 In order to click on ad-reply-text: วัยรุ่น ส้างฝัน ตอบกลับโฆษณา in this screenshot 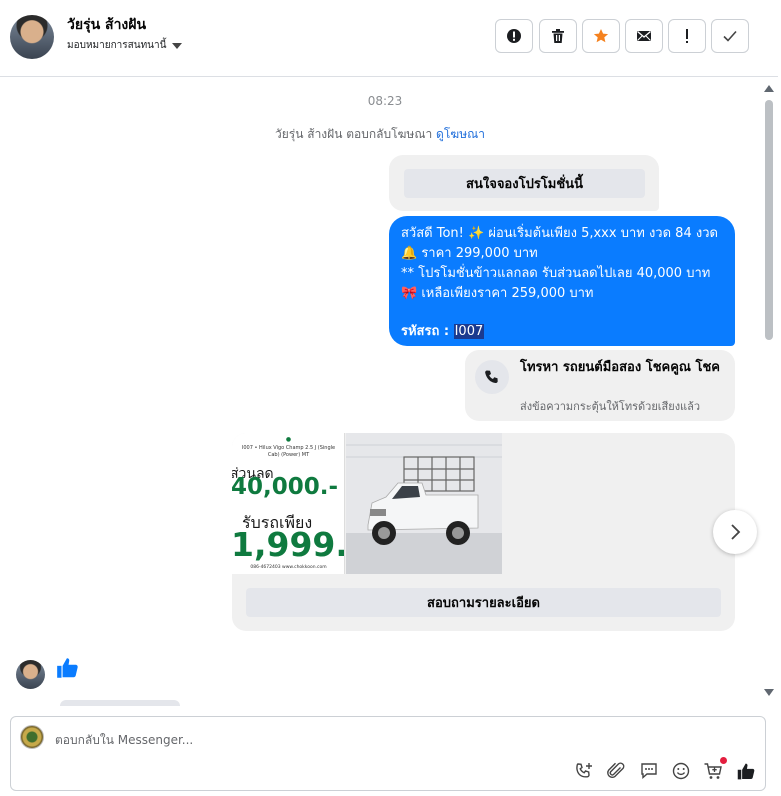, I will do `click(354, 134)`.